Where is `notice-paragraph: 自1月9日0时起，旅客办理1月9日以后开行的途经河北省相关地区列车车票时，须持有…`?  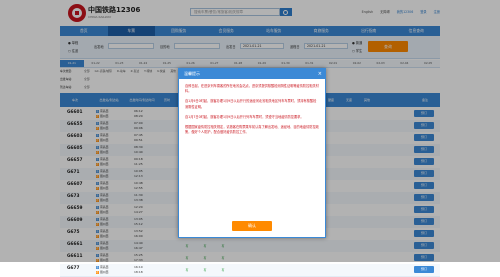
notice-paragraph: 自1月9日0时起，旅客办理1月9日以后开行的途经河北省相关地区列车车票时，须持有… is located at coordinates (251, 104).